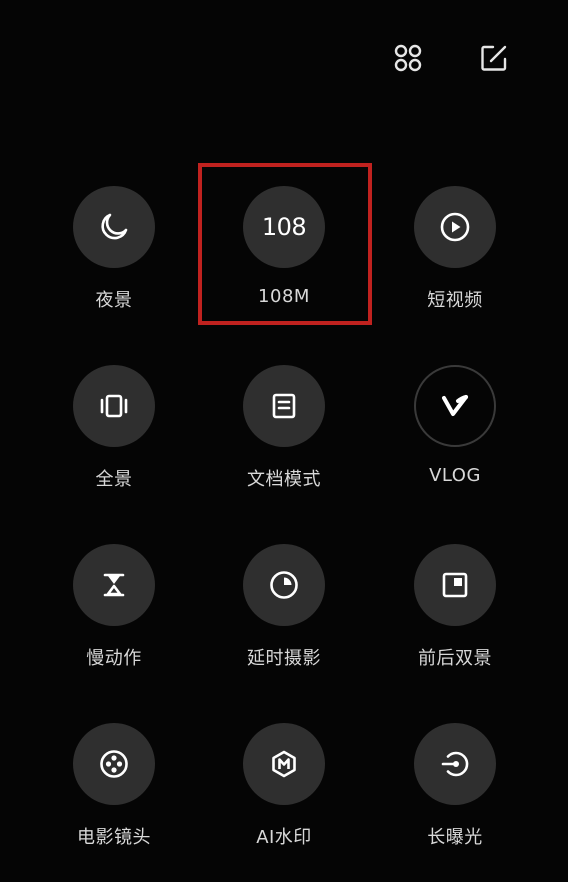  What do you see at coordinates (114, 837) in the screenshot?
I see `mode-label: 电影镜头` at bounding box center [114, 837].